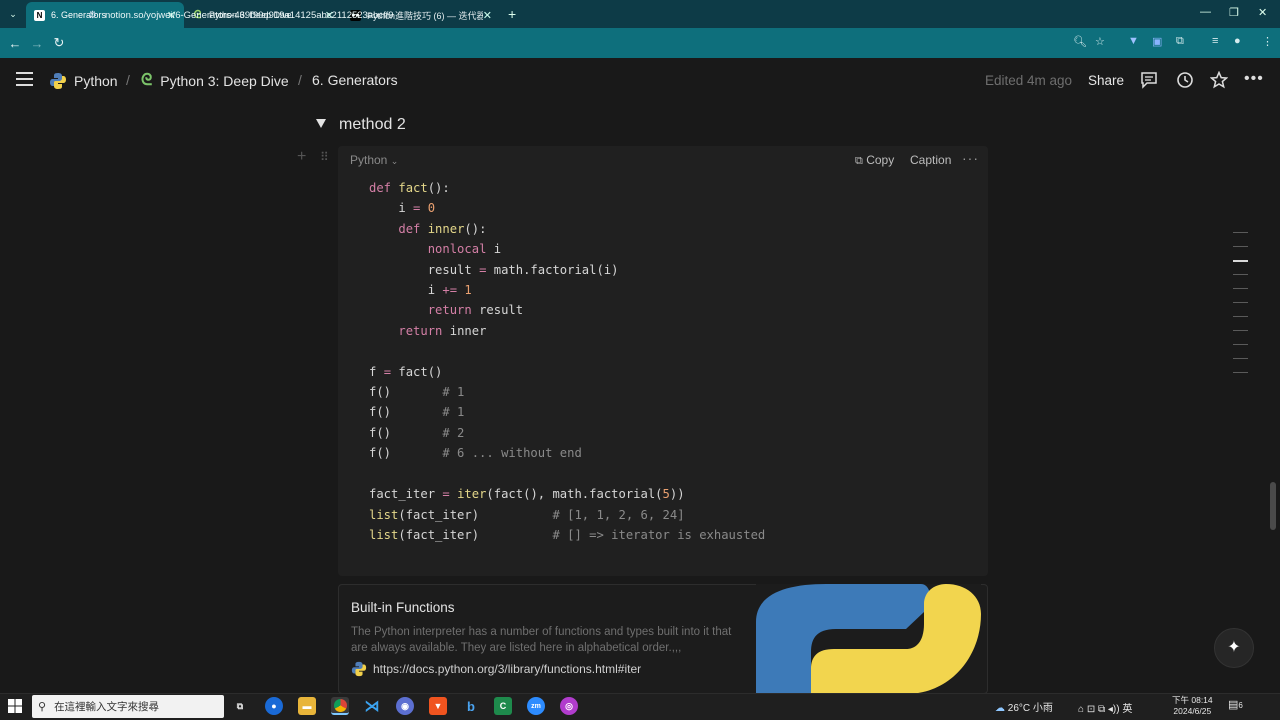 This screenshot has height=720, width=1280. I want to click on toggle-heading: method 2, so click(372, 125).